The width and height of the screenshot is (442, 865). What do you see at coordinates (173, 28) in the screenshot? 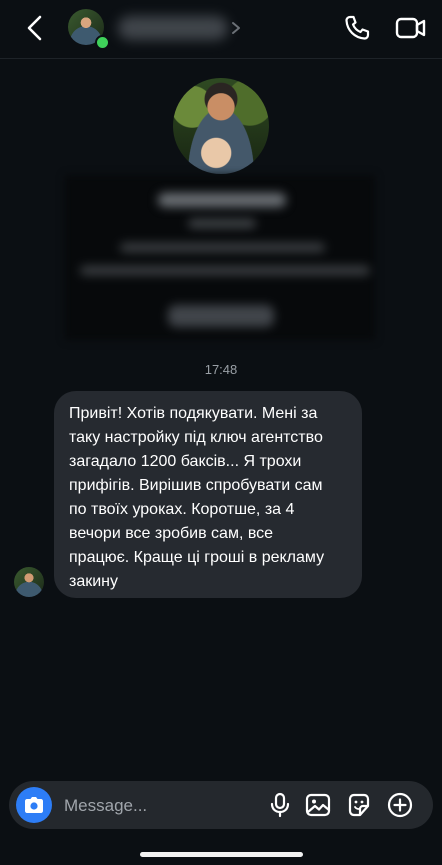
I see `contact-name` at bounding box center [173, 28].